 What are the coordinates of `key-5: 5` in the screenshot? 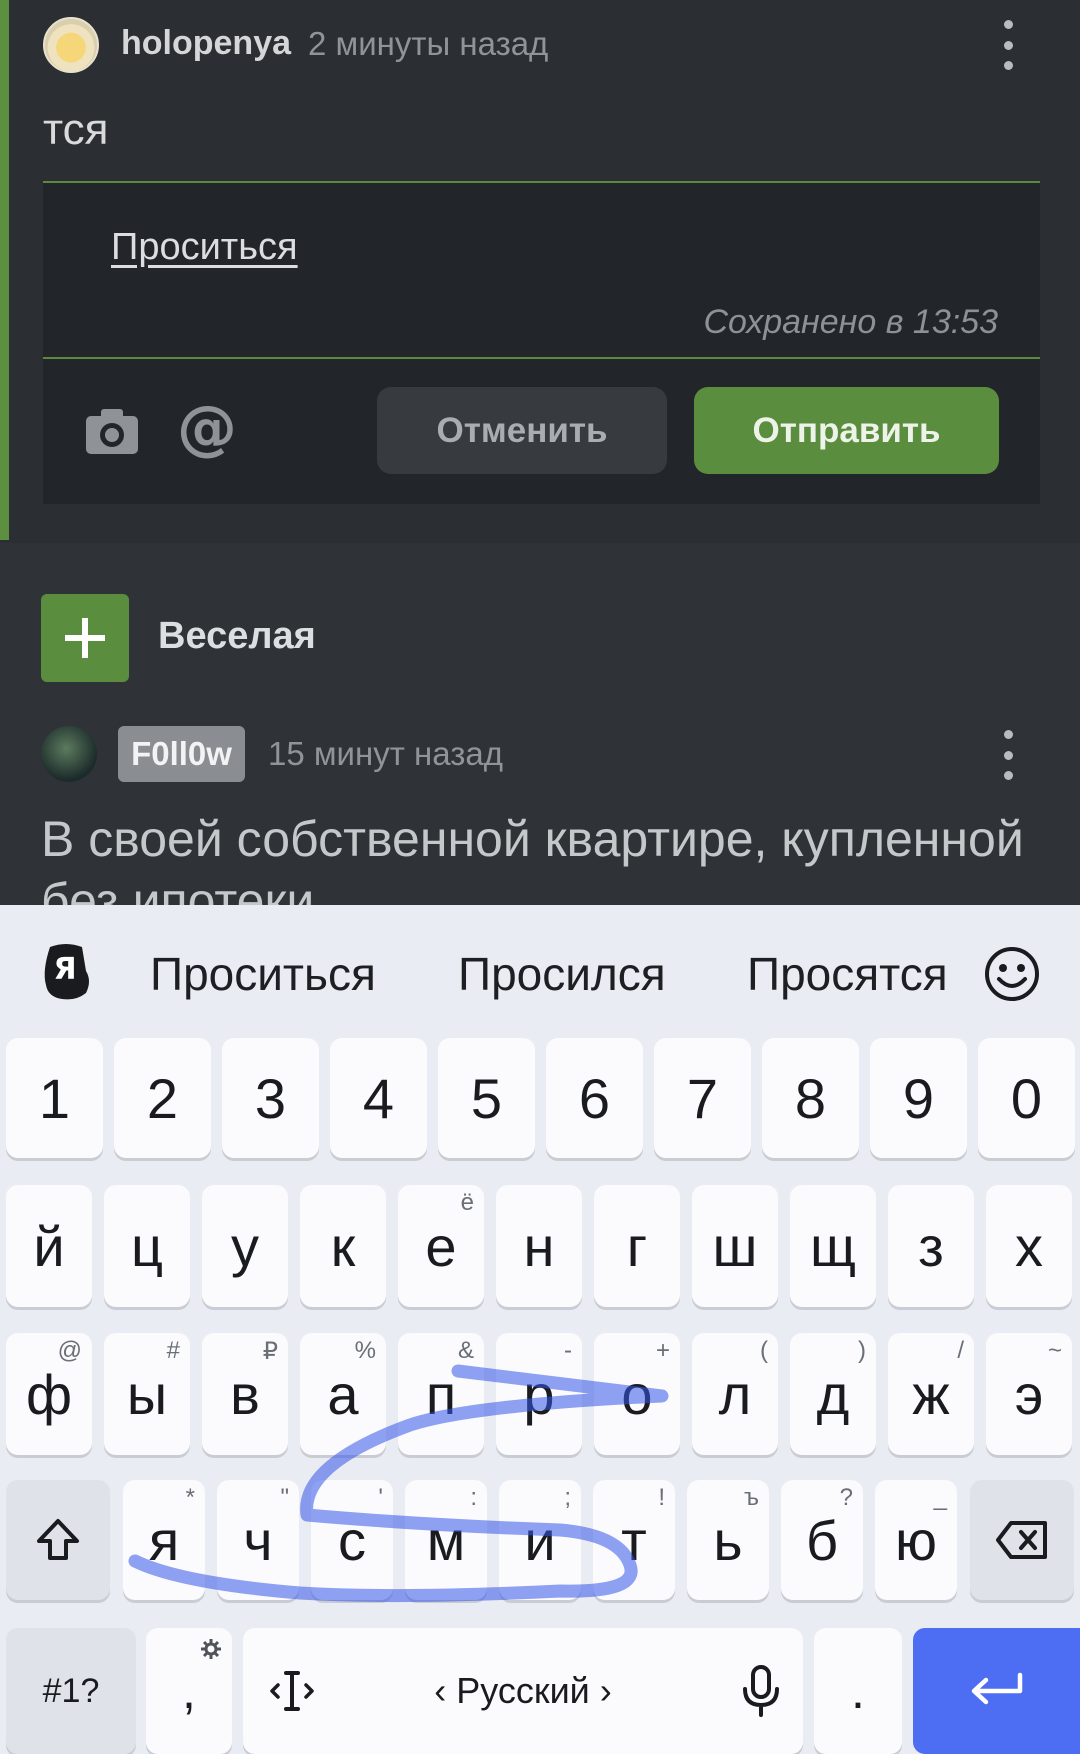 It's located at (486, 1098).